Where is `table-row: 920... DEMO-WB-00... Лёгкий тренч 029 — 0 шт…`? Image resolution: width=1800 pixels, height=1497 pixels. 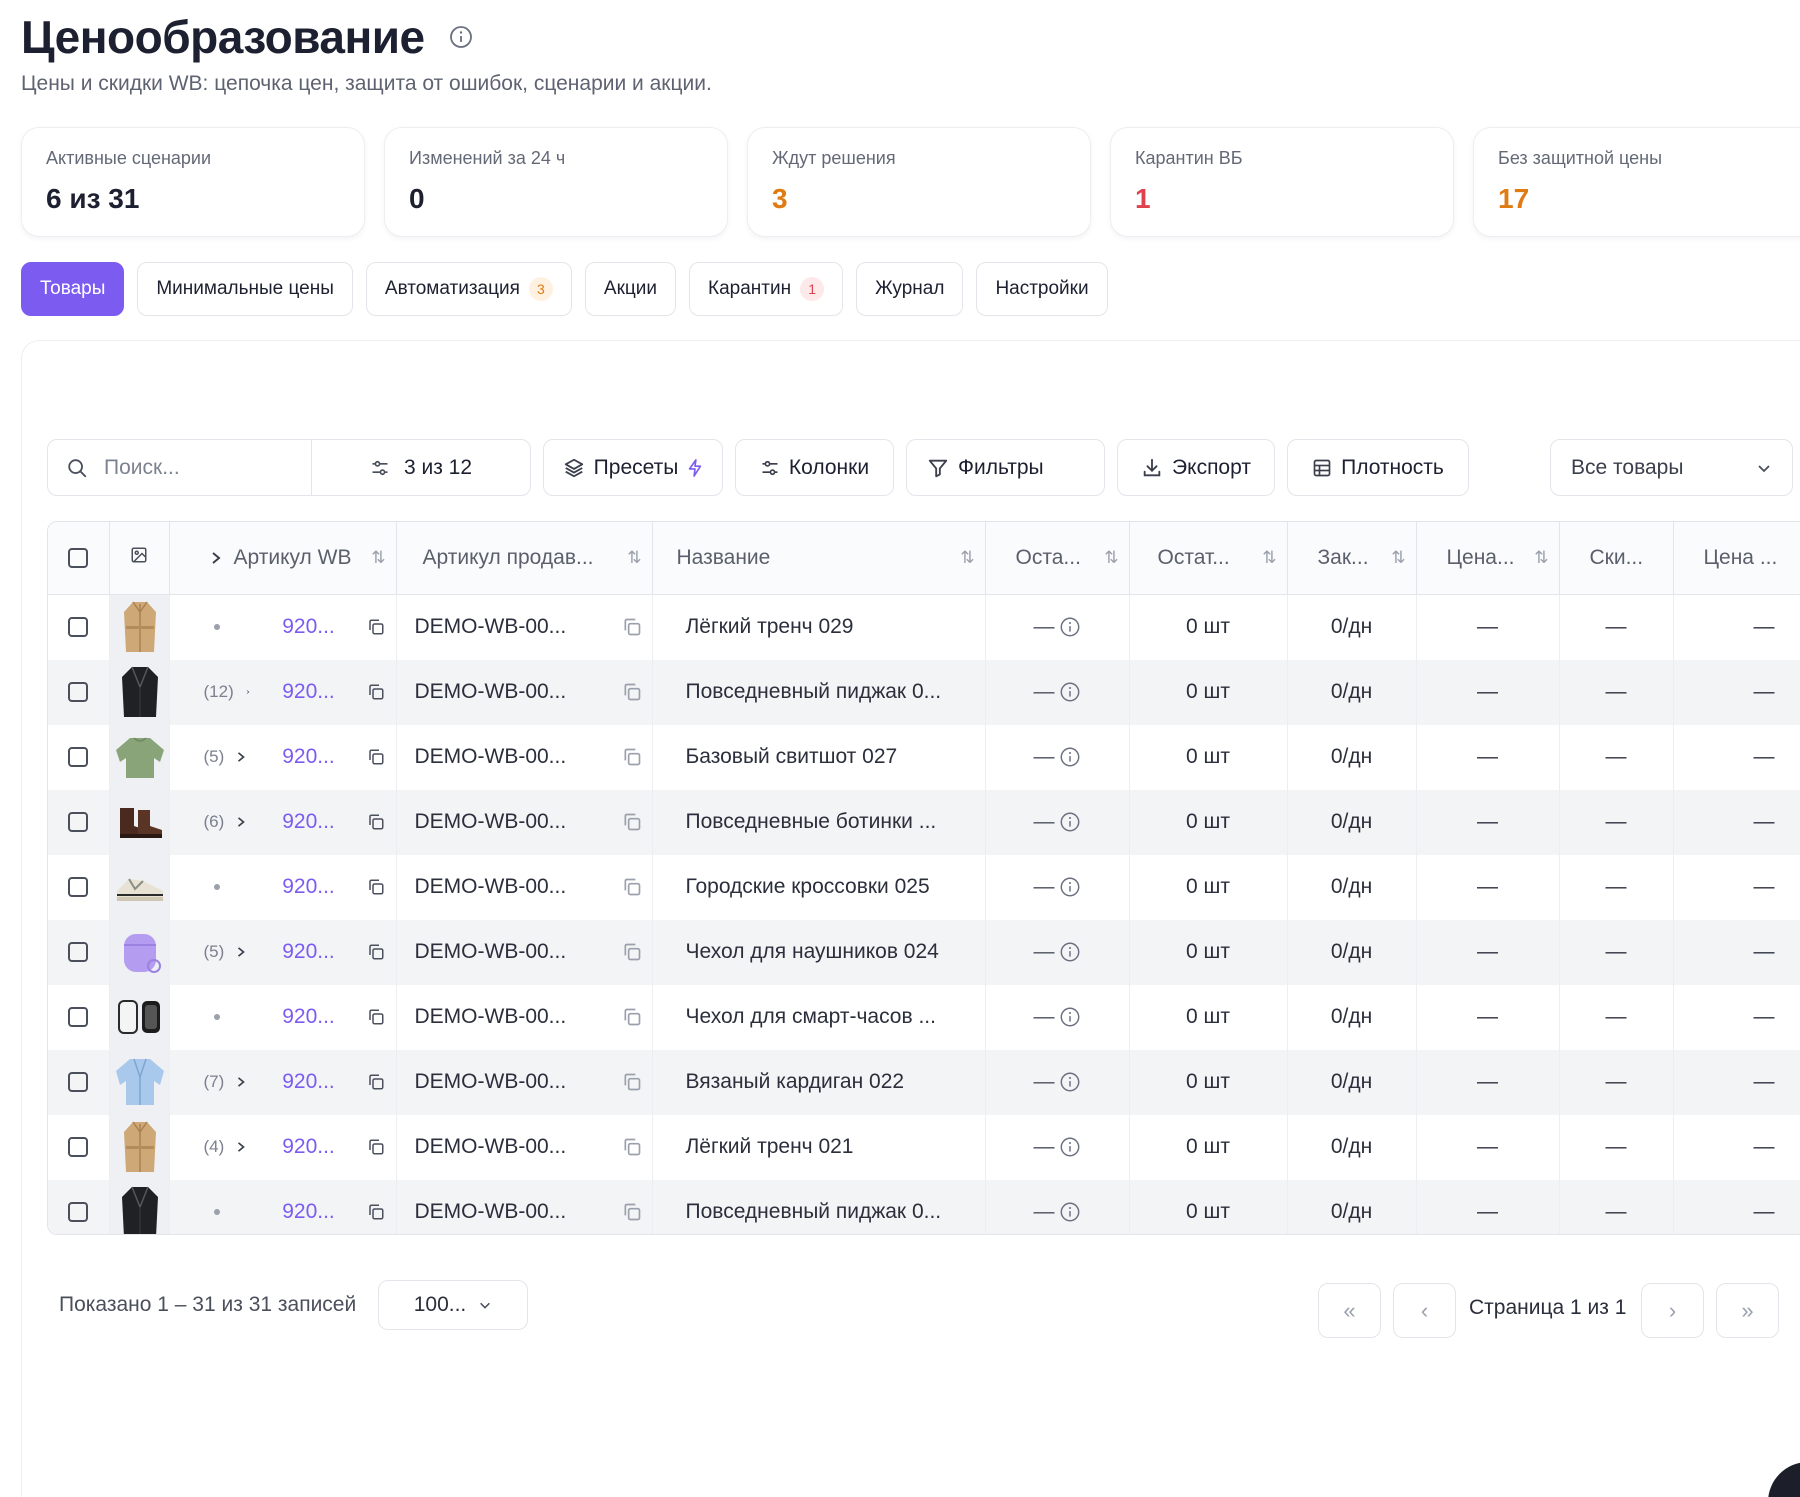
table-row: 920... DEMO-WB-00... Лёгкий тренч 029 — 0 шт… is located at coordinates (924, 627).